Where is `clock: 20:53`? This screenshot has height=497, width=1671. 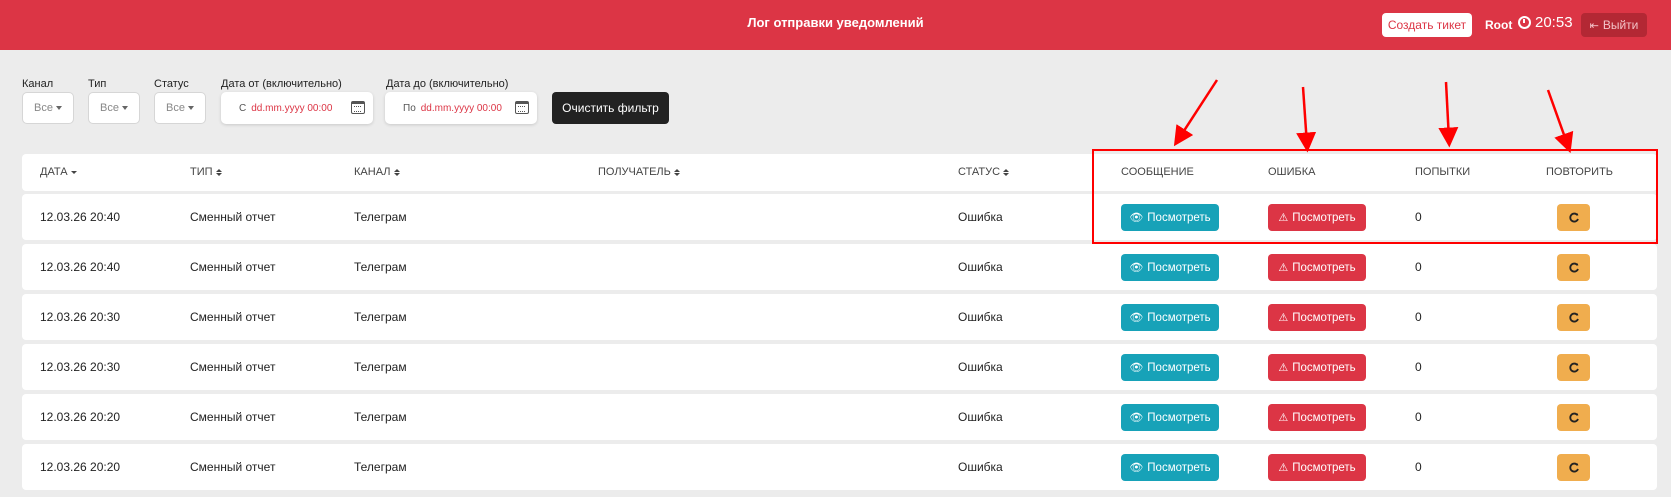
clock: 20:53 is located at coordinates (1545, 22).